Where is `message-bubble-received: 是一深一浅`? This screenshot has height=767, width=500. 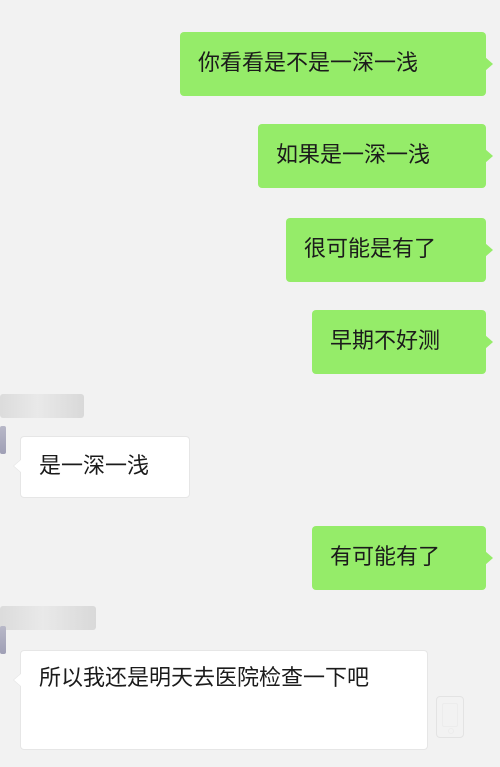
message-bubble-received: 是一深一浅 is located at coordinates (101, 467).